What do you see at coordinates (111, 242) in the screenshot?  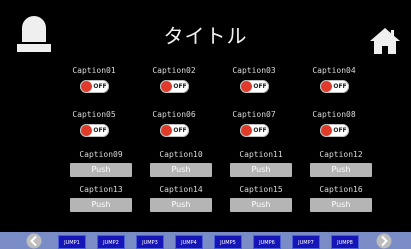 I see `jump-button-2: JUMP2` at bounding box center [111, 242].